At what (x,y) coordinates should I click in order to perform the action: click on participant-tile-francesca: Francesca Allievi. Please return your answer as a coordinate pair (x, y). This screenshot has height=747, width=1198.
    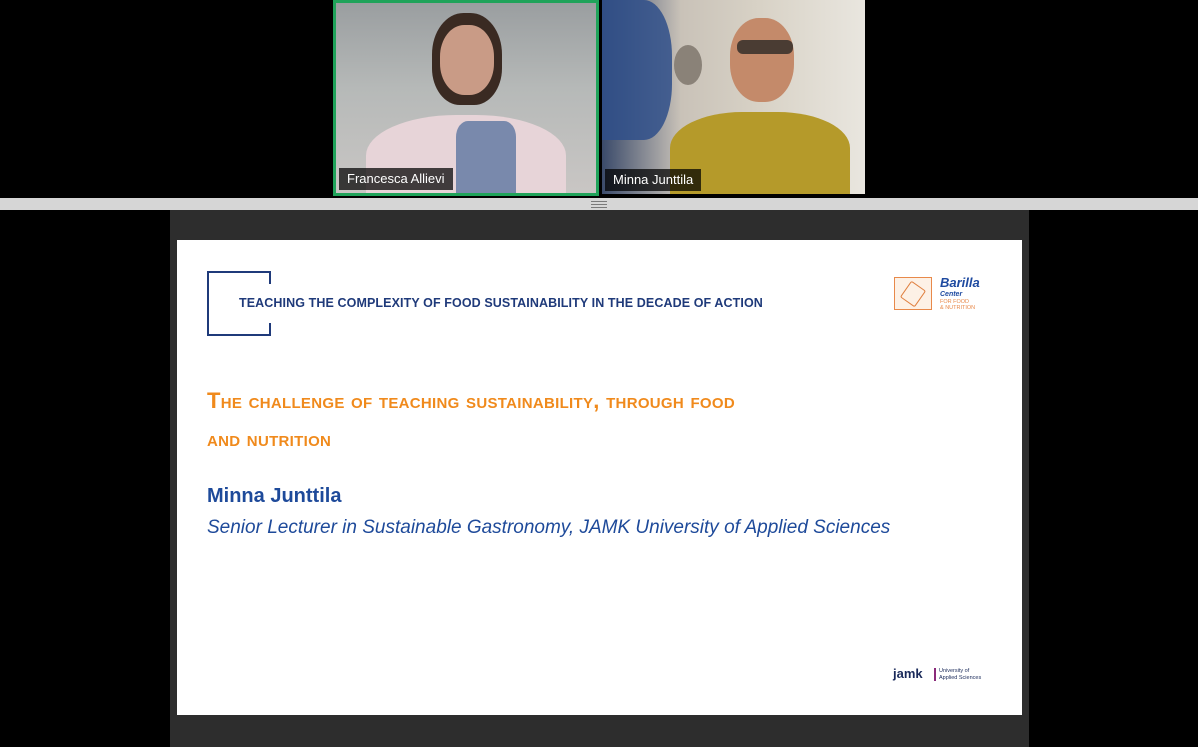
    Looking at the image, I should click on (466, 98).